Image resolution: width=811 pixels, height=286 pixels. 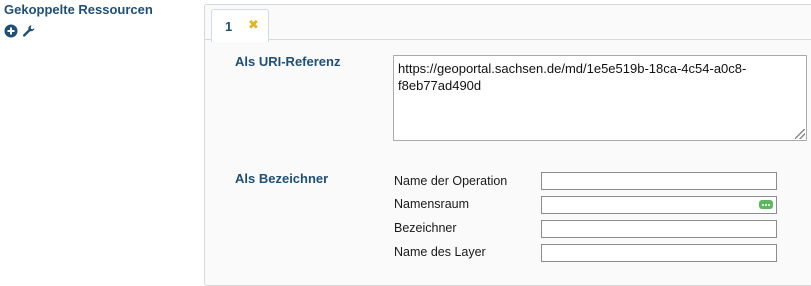 I want to click on section-actions, so click(x=20, y=31).